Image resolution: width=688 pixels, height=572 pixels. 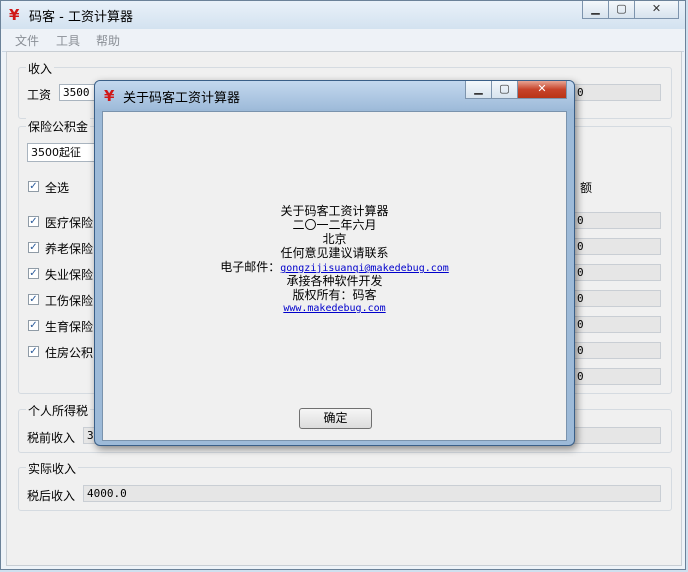 What do you see at coordinates (33, 351) in the screenshot?
I see `housing-fund-checkbox: ✓` at bounding box center [33, 351].